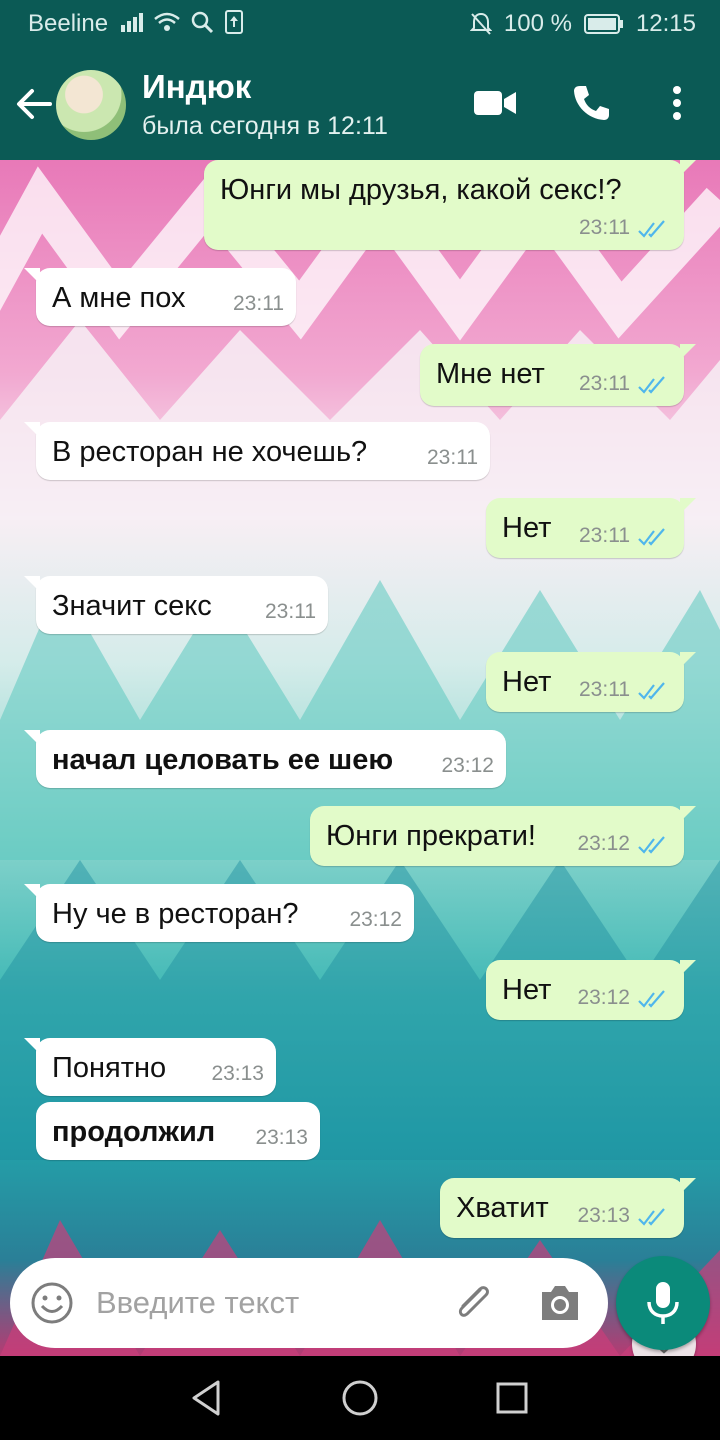 The height and width of the screenshot is (1440, 720). What do you see at coordinates (34, 104) in the screenshot?
I see `back-arrow-icon` at bounding box center [34, 104].